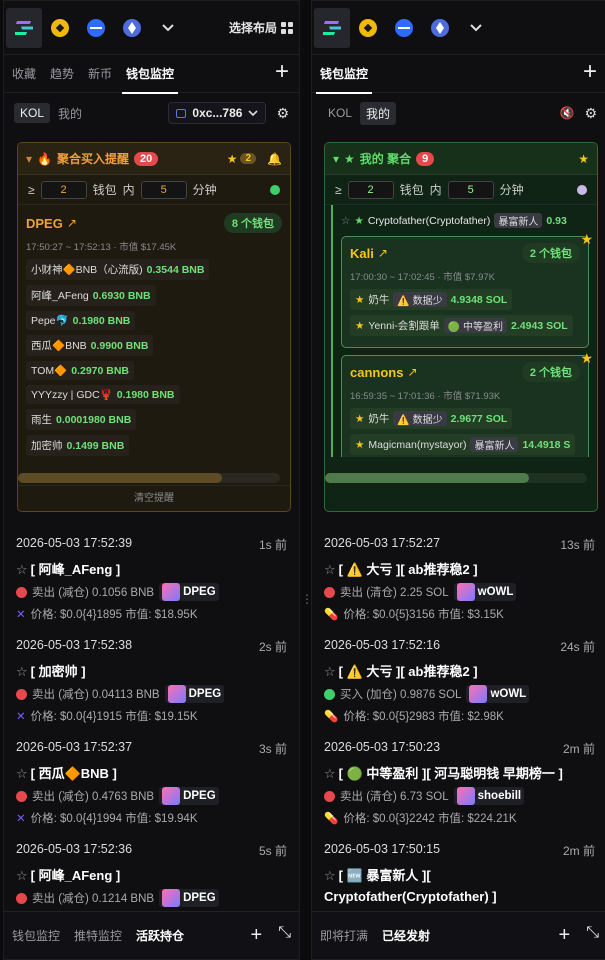  What do you see at coordinates (80, 370) in the screenshot?
I see `wallet-row: TOM🔶 0.2970 BNB` at bounding box center [80, 370].